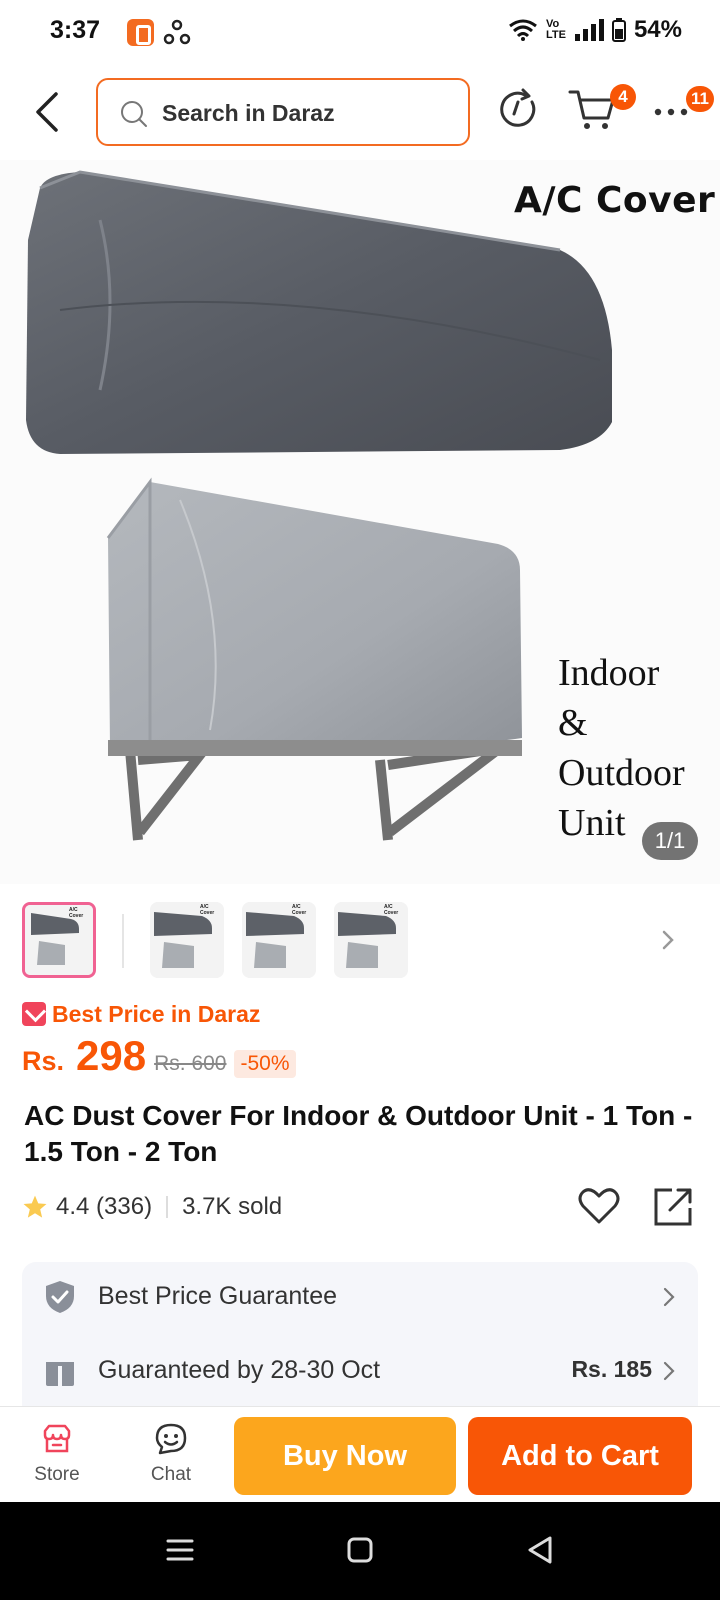 This screenshot has width=720, height=1600. What do you see at coordinates (34, 1014) in the screenshot?
I see `price-tag-icon` at bounding box center [34, 1014].